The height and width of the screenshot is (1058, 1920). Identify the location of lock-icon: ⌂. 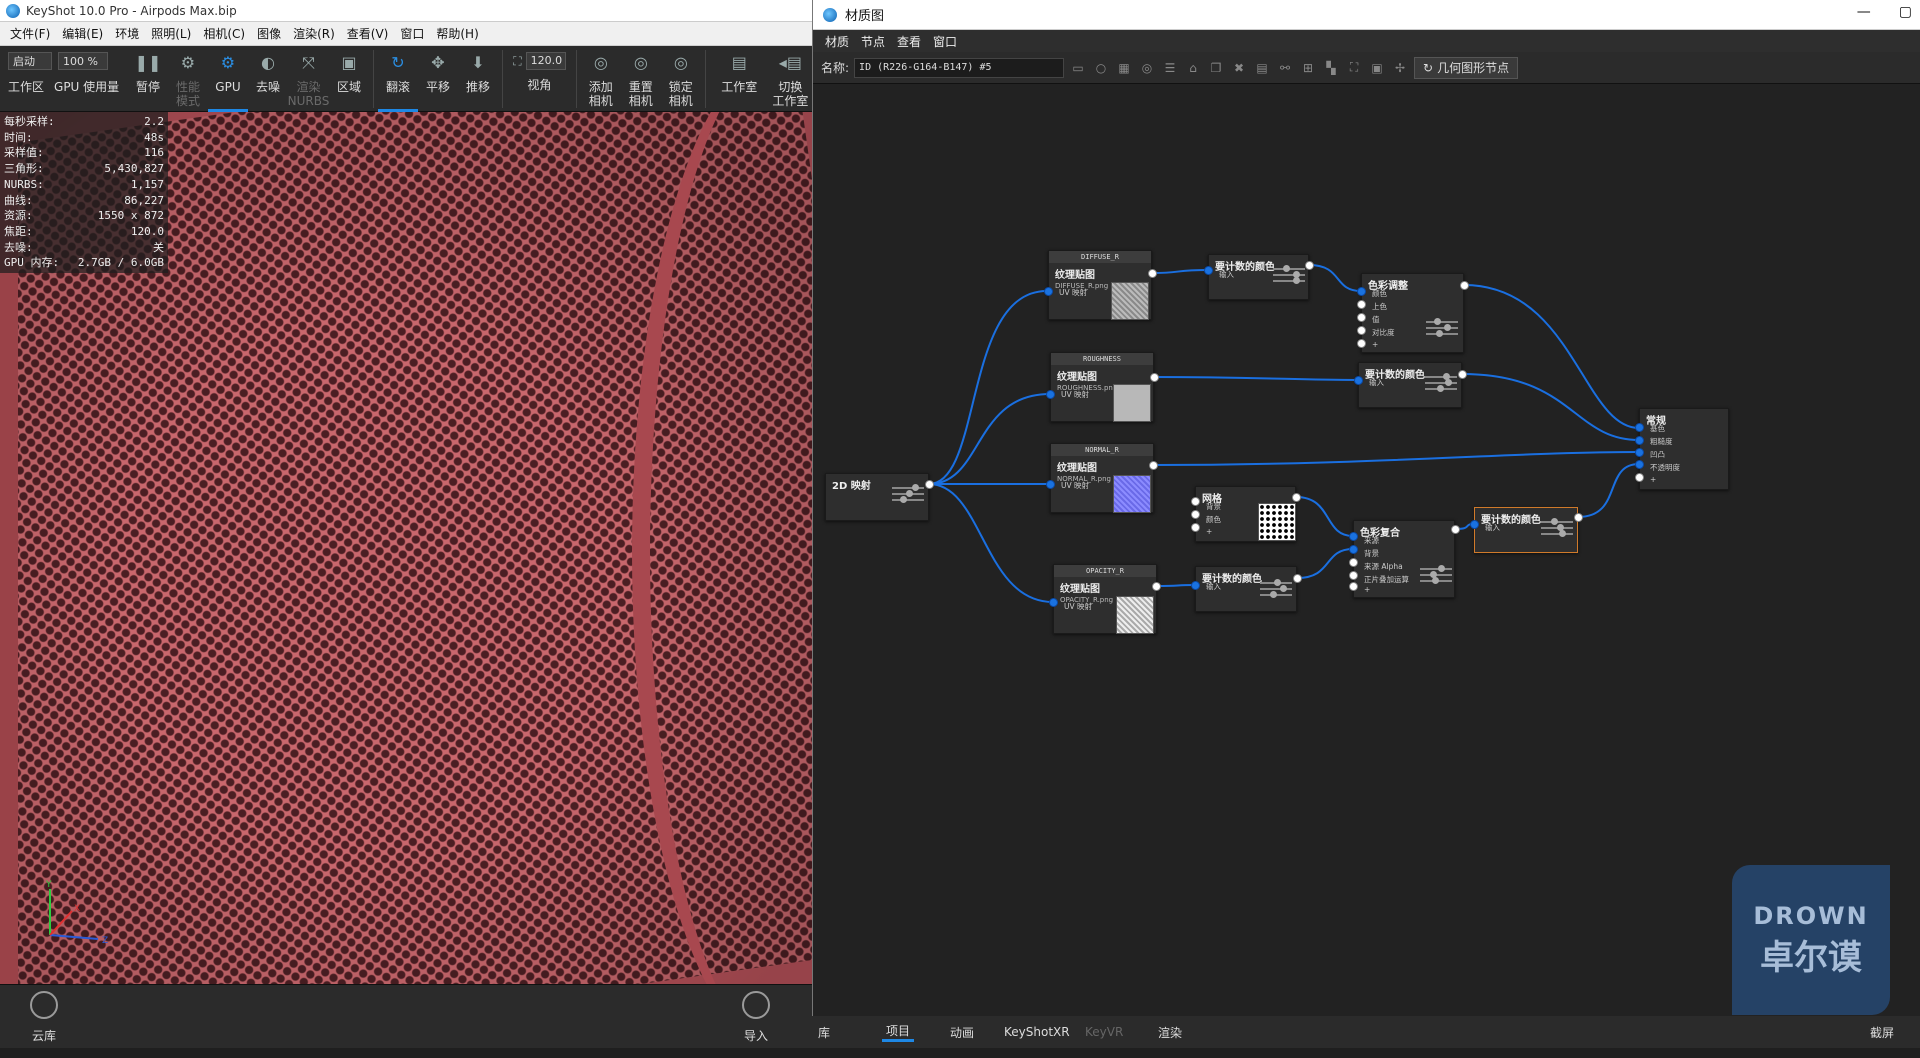
(1193, 68).